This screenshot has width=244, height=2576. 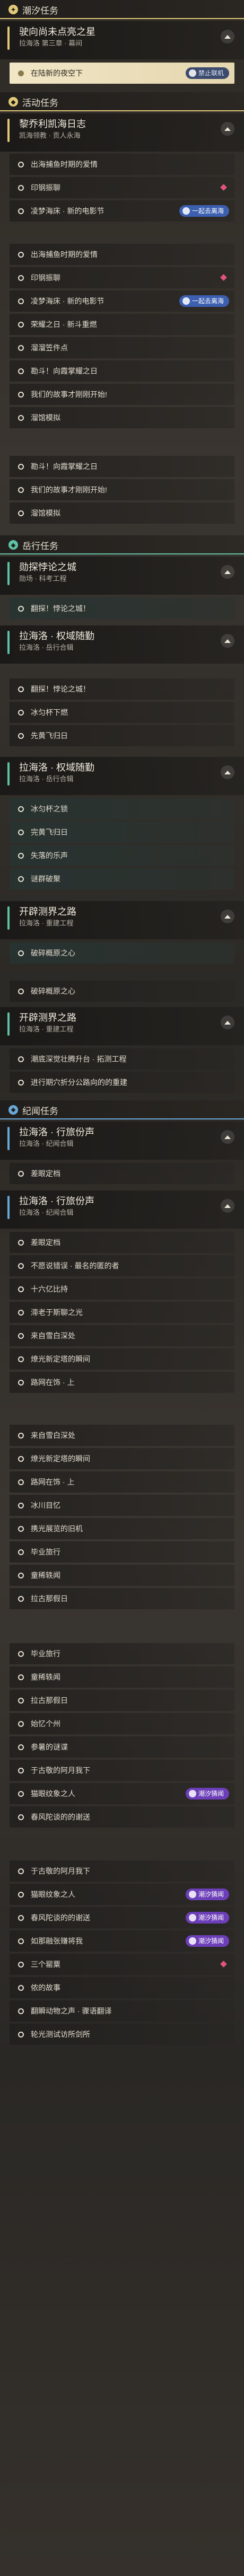 What do you see at coordinates (48, 1017) in the screenshot?
I see `quest-name: 开辟测界之路` at bounding box center [48, 1017].